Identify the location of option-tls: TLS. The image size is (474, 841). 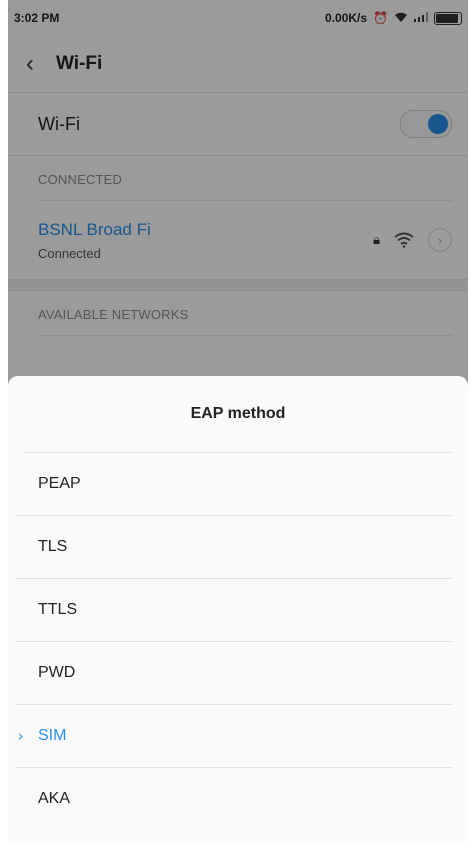
(234, 547).